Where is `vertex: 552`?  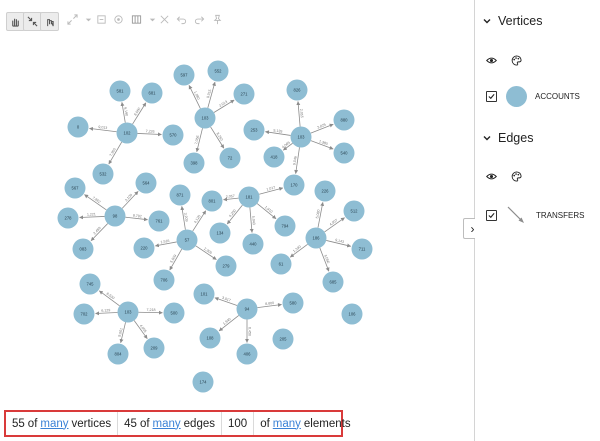
vertex: 552 is located at coordinates (218, 71).